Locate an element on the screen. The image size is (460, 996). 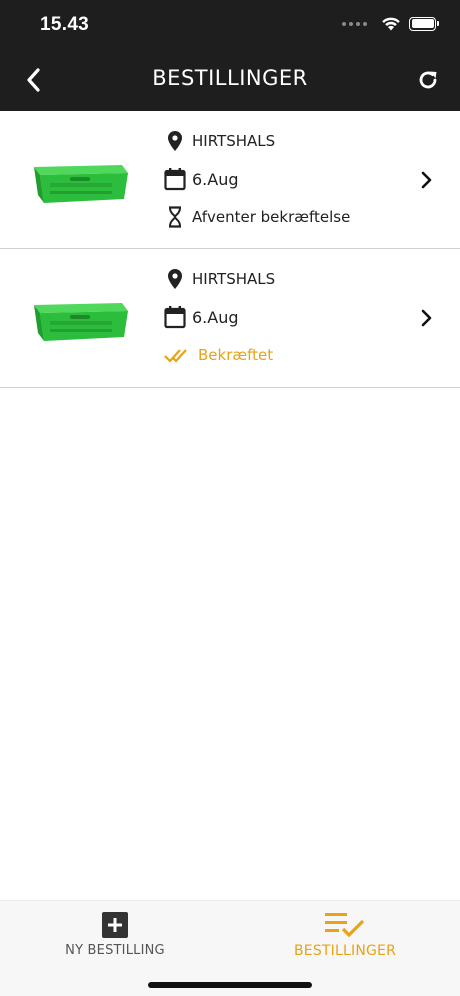
tab-orders: BESTILLINGER is located at coordinates (345, 936).